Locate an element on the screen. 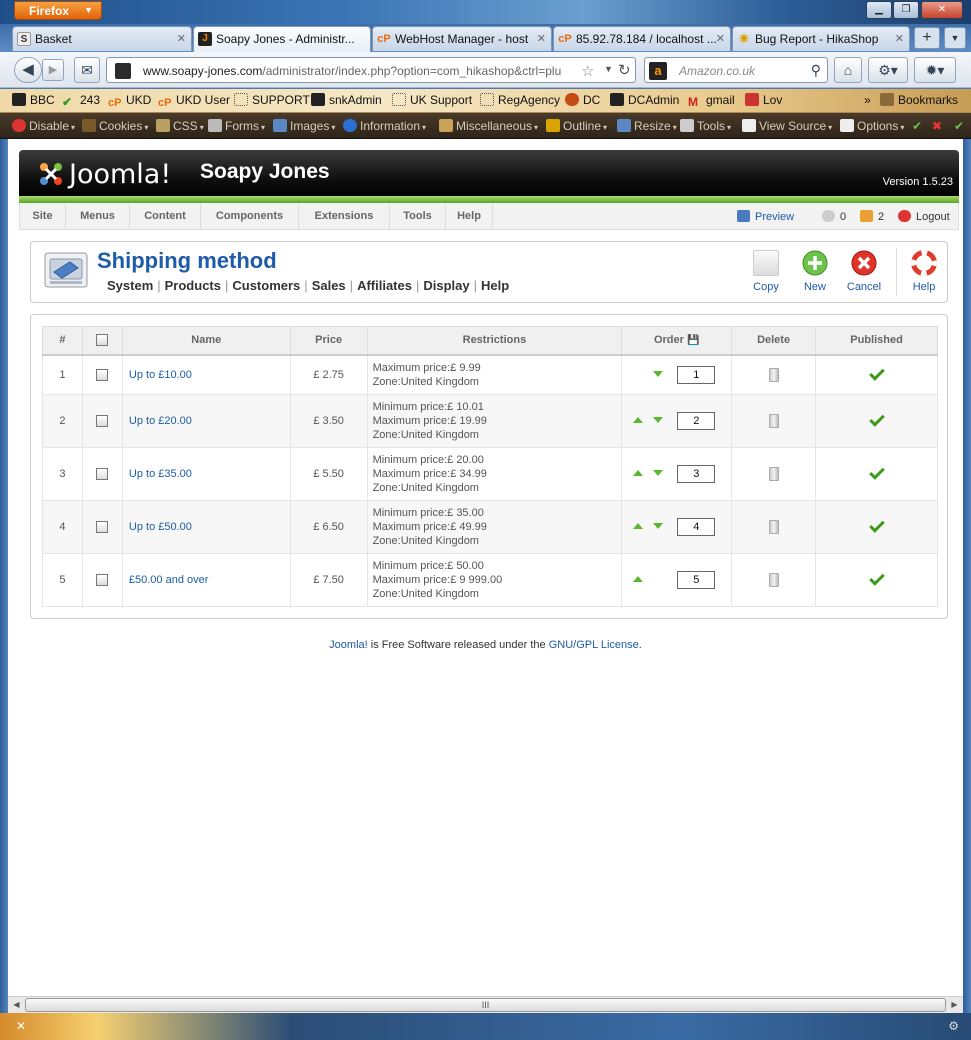  shipping-method-name-link: £50.00 and over is located at coordinates (206, 580).